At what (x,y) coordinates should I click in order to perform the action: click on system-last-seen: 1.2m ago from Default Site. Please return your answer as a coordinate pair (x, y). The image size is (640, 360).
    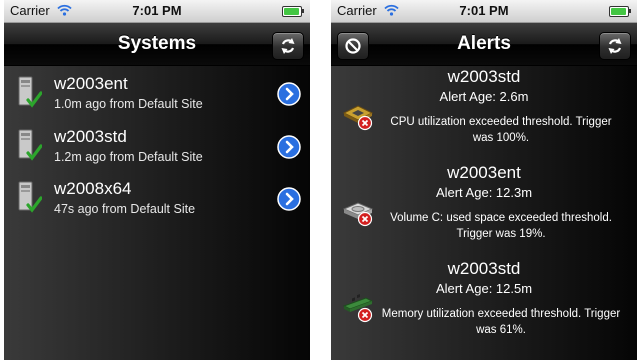
    Looking at the image, I should click on (128, 157).